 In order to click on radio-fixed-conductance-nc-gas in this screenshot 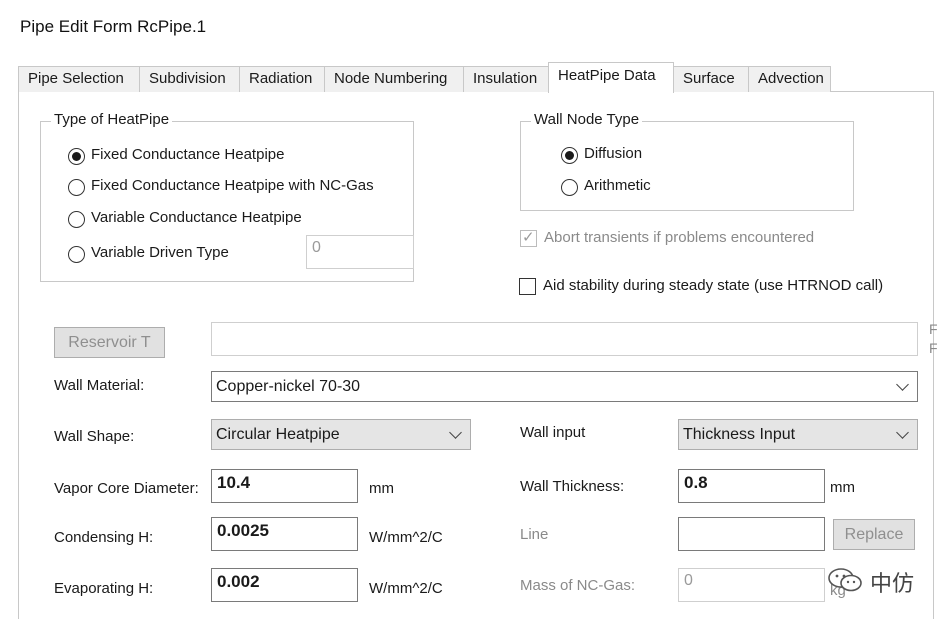, I will do `click(76, 187)`.